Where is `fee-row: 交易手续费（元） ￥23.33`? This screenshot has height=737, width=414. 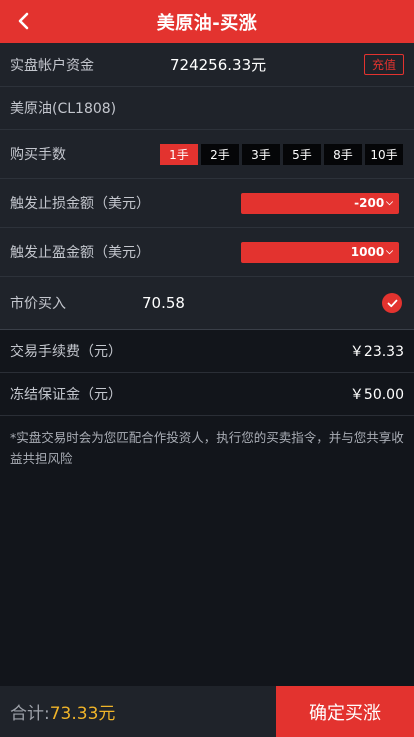
fee-row: 交易手续费（元） ￥23.33 is located at coordinates (207, 351).